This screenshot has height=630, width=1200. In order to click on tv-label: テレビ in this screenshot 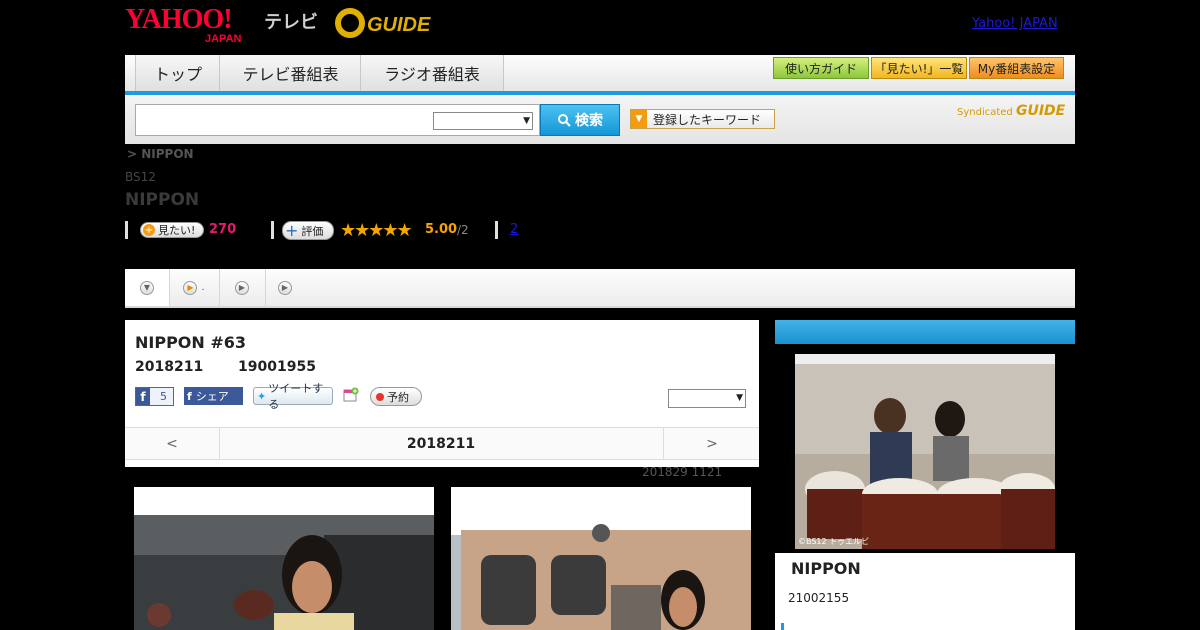, I will do `click(291, 22)`.